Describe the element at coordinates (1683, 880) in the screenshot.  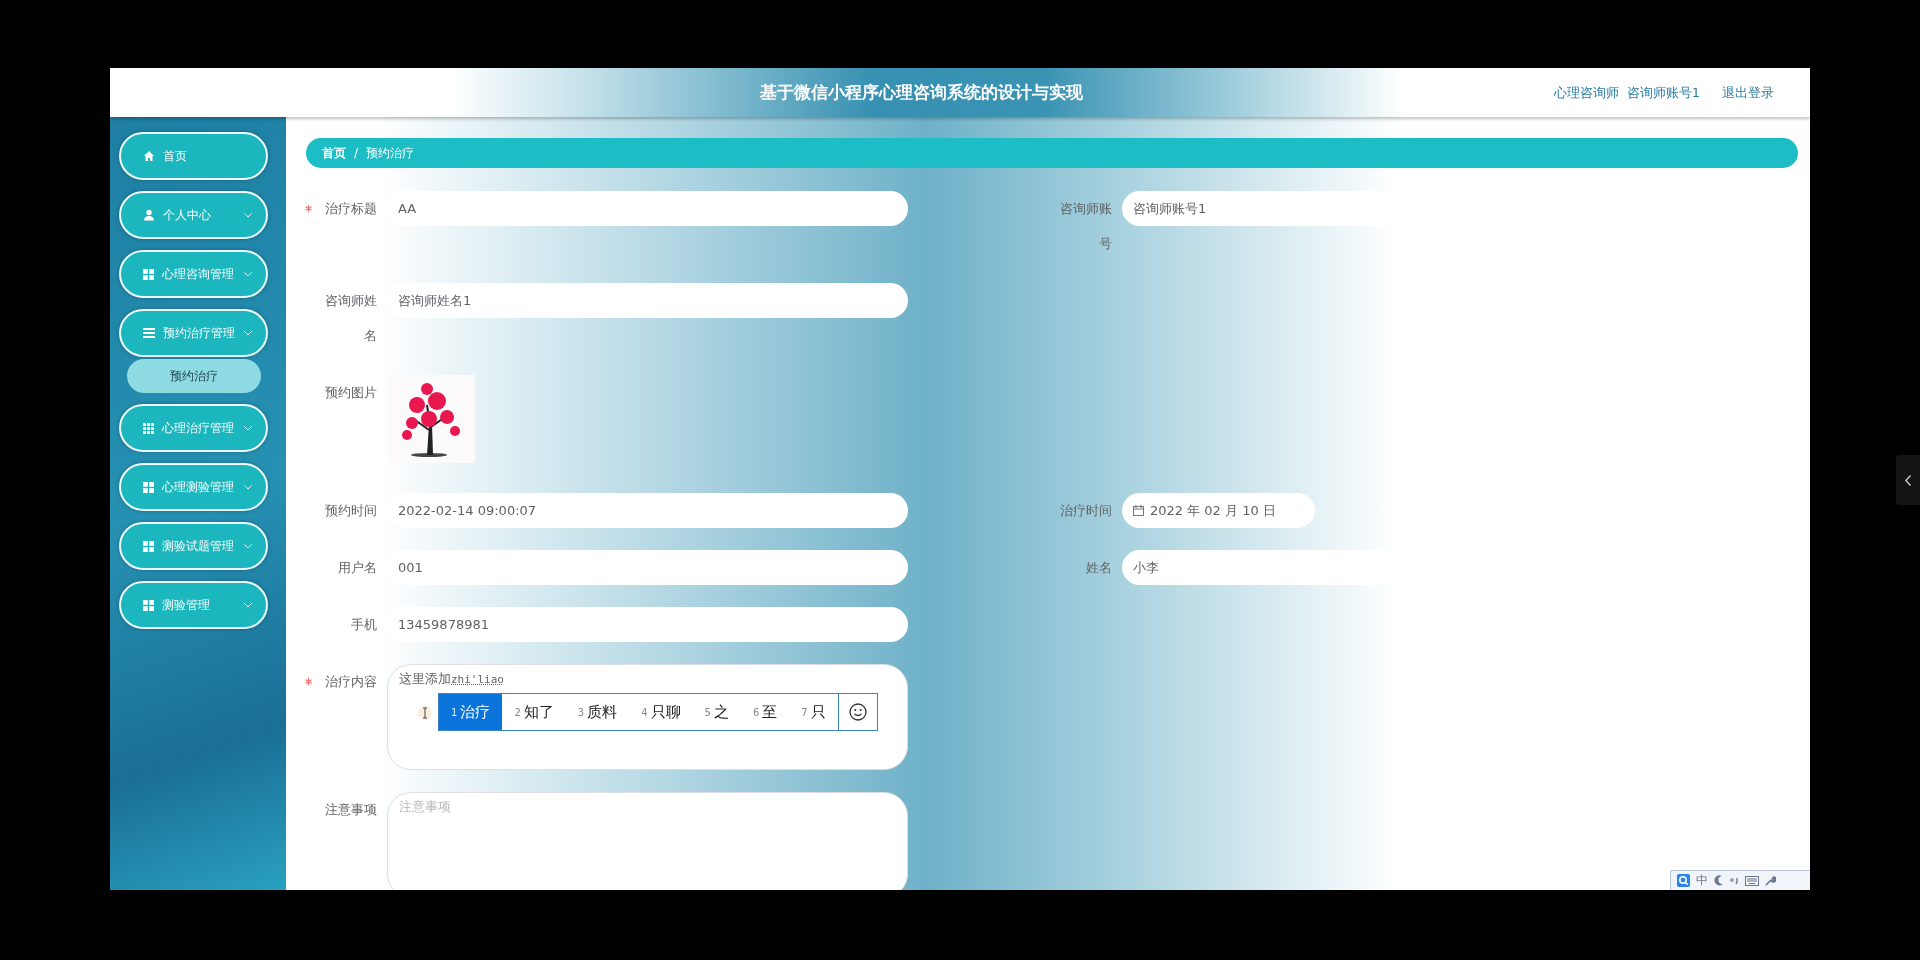
I see `search-icon` at that location.